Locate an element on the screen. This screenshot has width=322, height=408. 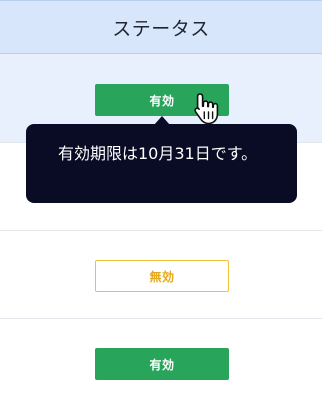
tooltip-text: 有効期限は10月31日です。 is located at coordinates (158, 153).